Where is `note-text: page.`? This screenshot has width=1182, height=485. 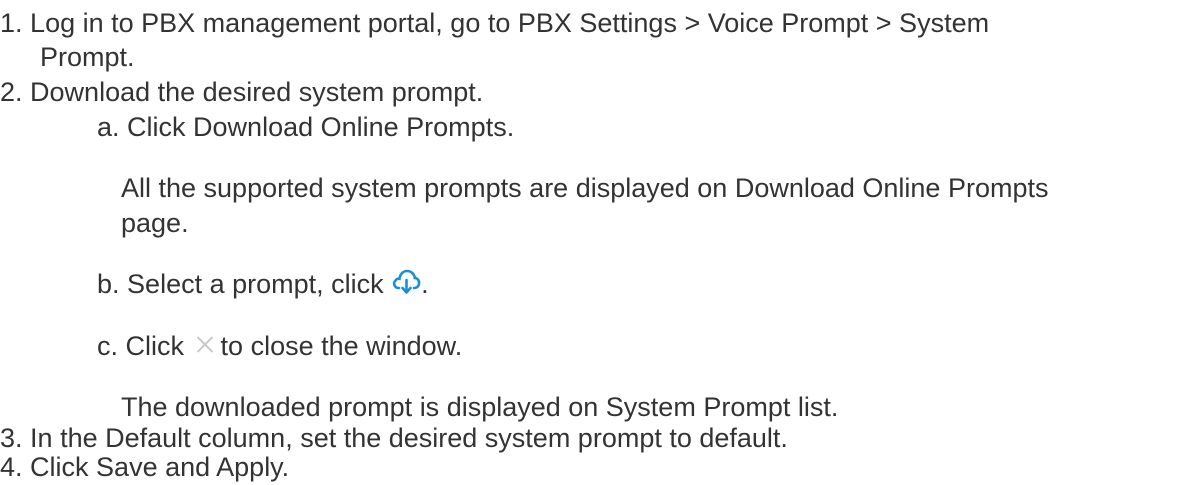
note-text: page. is located at coordinates (155, 223).